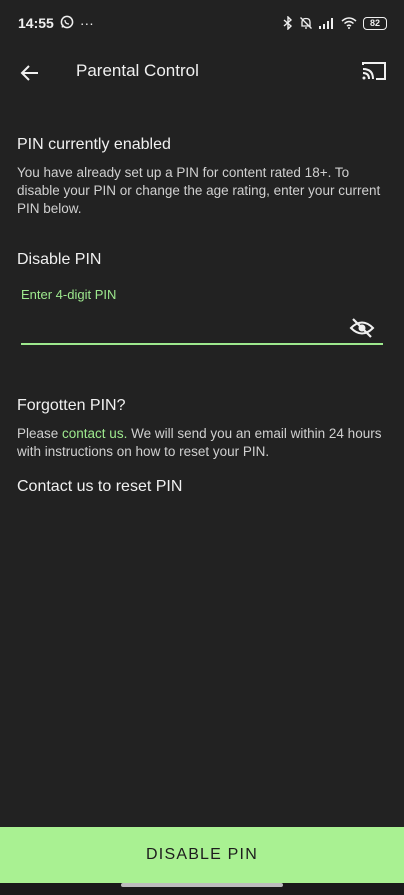 This screenshot has height=895, width=404. Describe the element at coordinates (375, 23) in the screenshot. I see `battery-icon: 82` at that location.